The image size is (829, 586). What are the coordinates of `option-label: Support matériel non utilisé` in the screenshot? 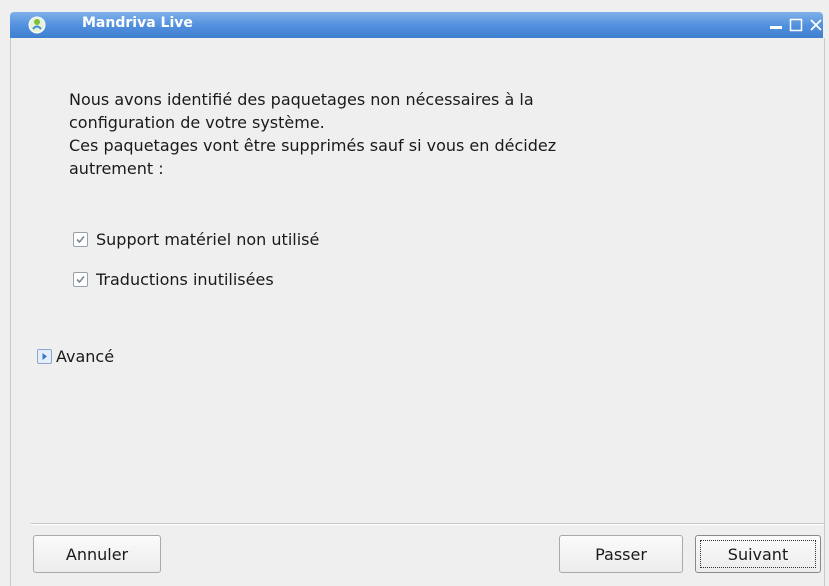 It's located at (208, 239).